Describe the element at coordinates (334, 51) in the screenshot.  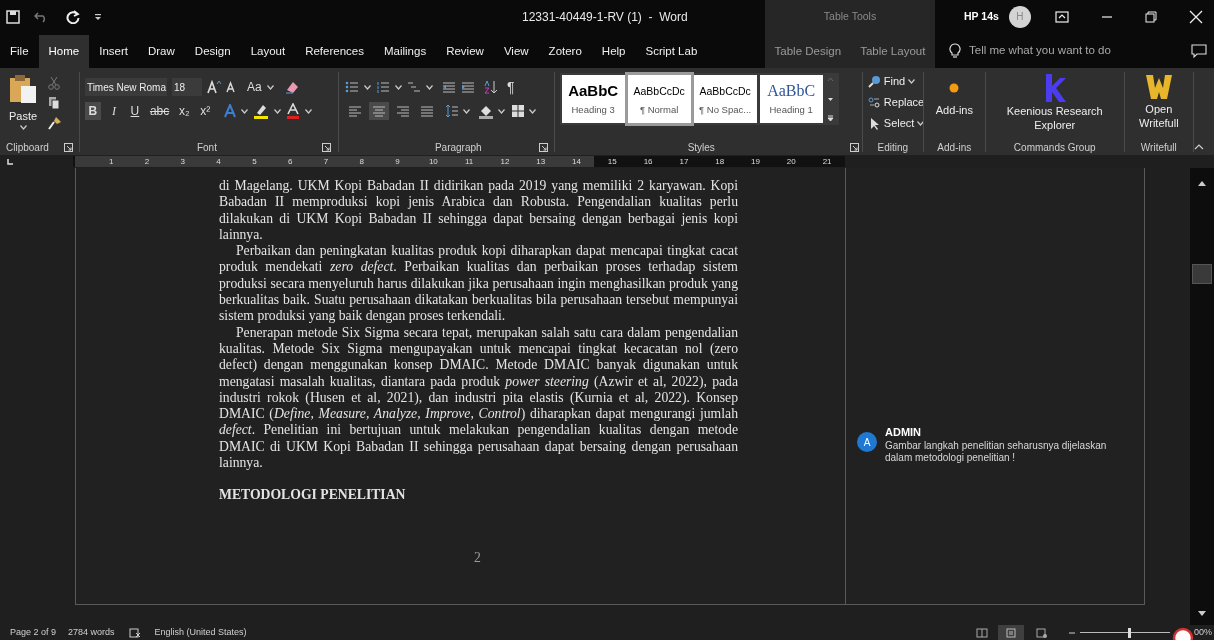
I see `ribbon-tab: References` at that location.